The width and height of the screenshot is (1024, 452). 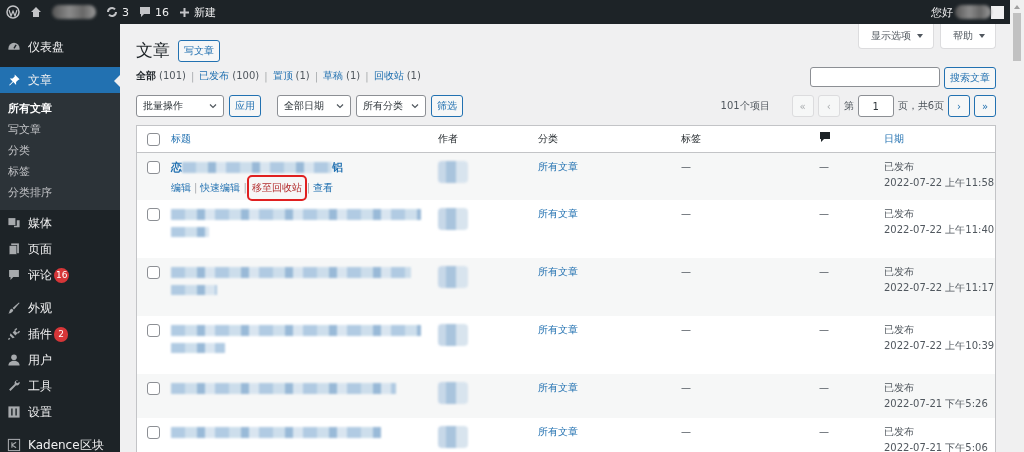 I want to click on sidebar-item: 工具, so click(x=60, y=386).